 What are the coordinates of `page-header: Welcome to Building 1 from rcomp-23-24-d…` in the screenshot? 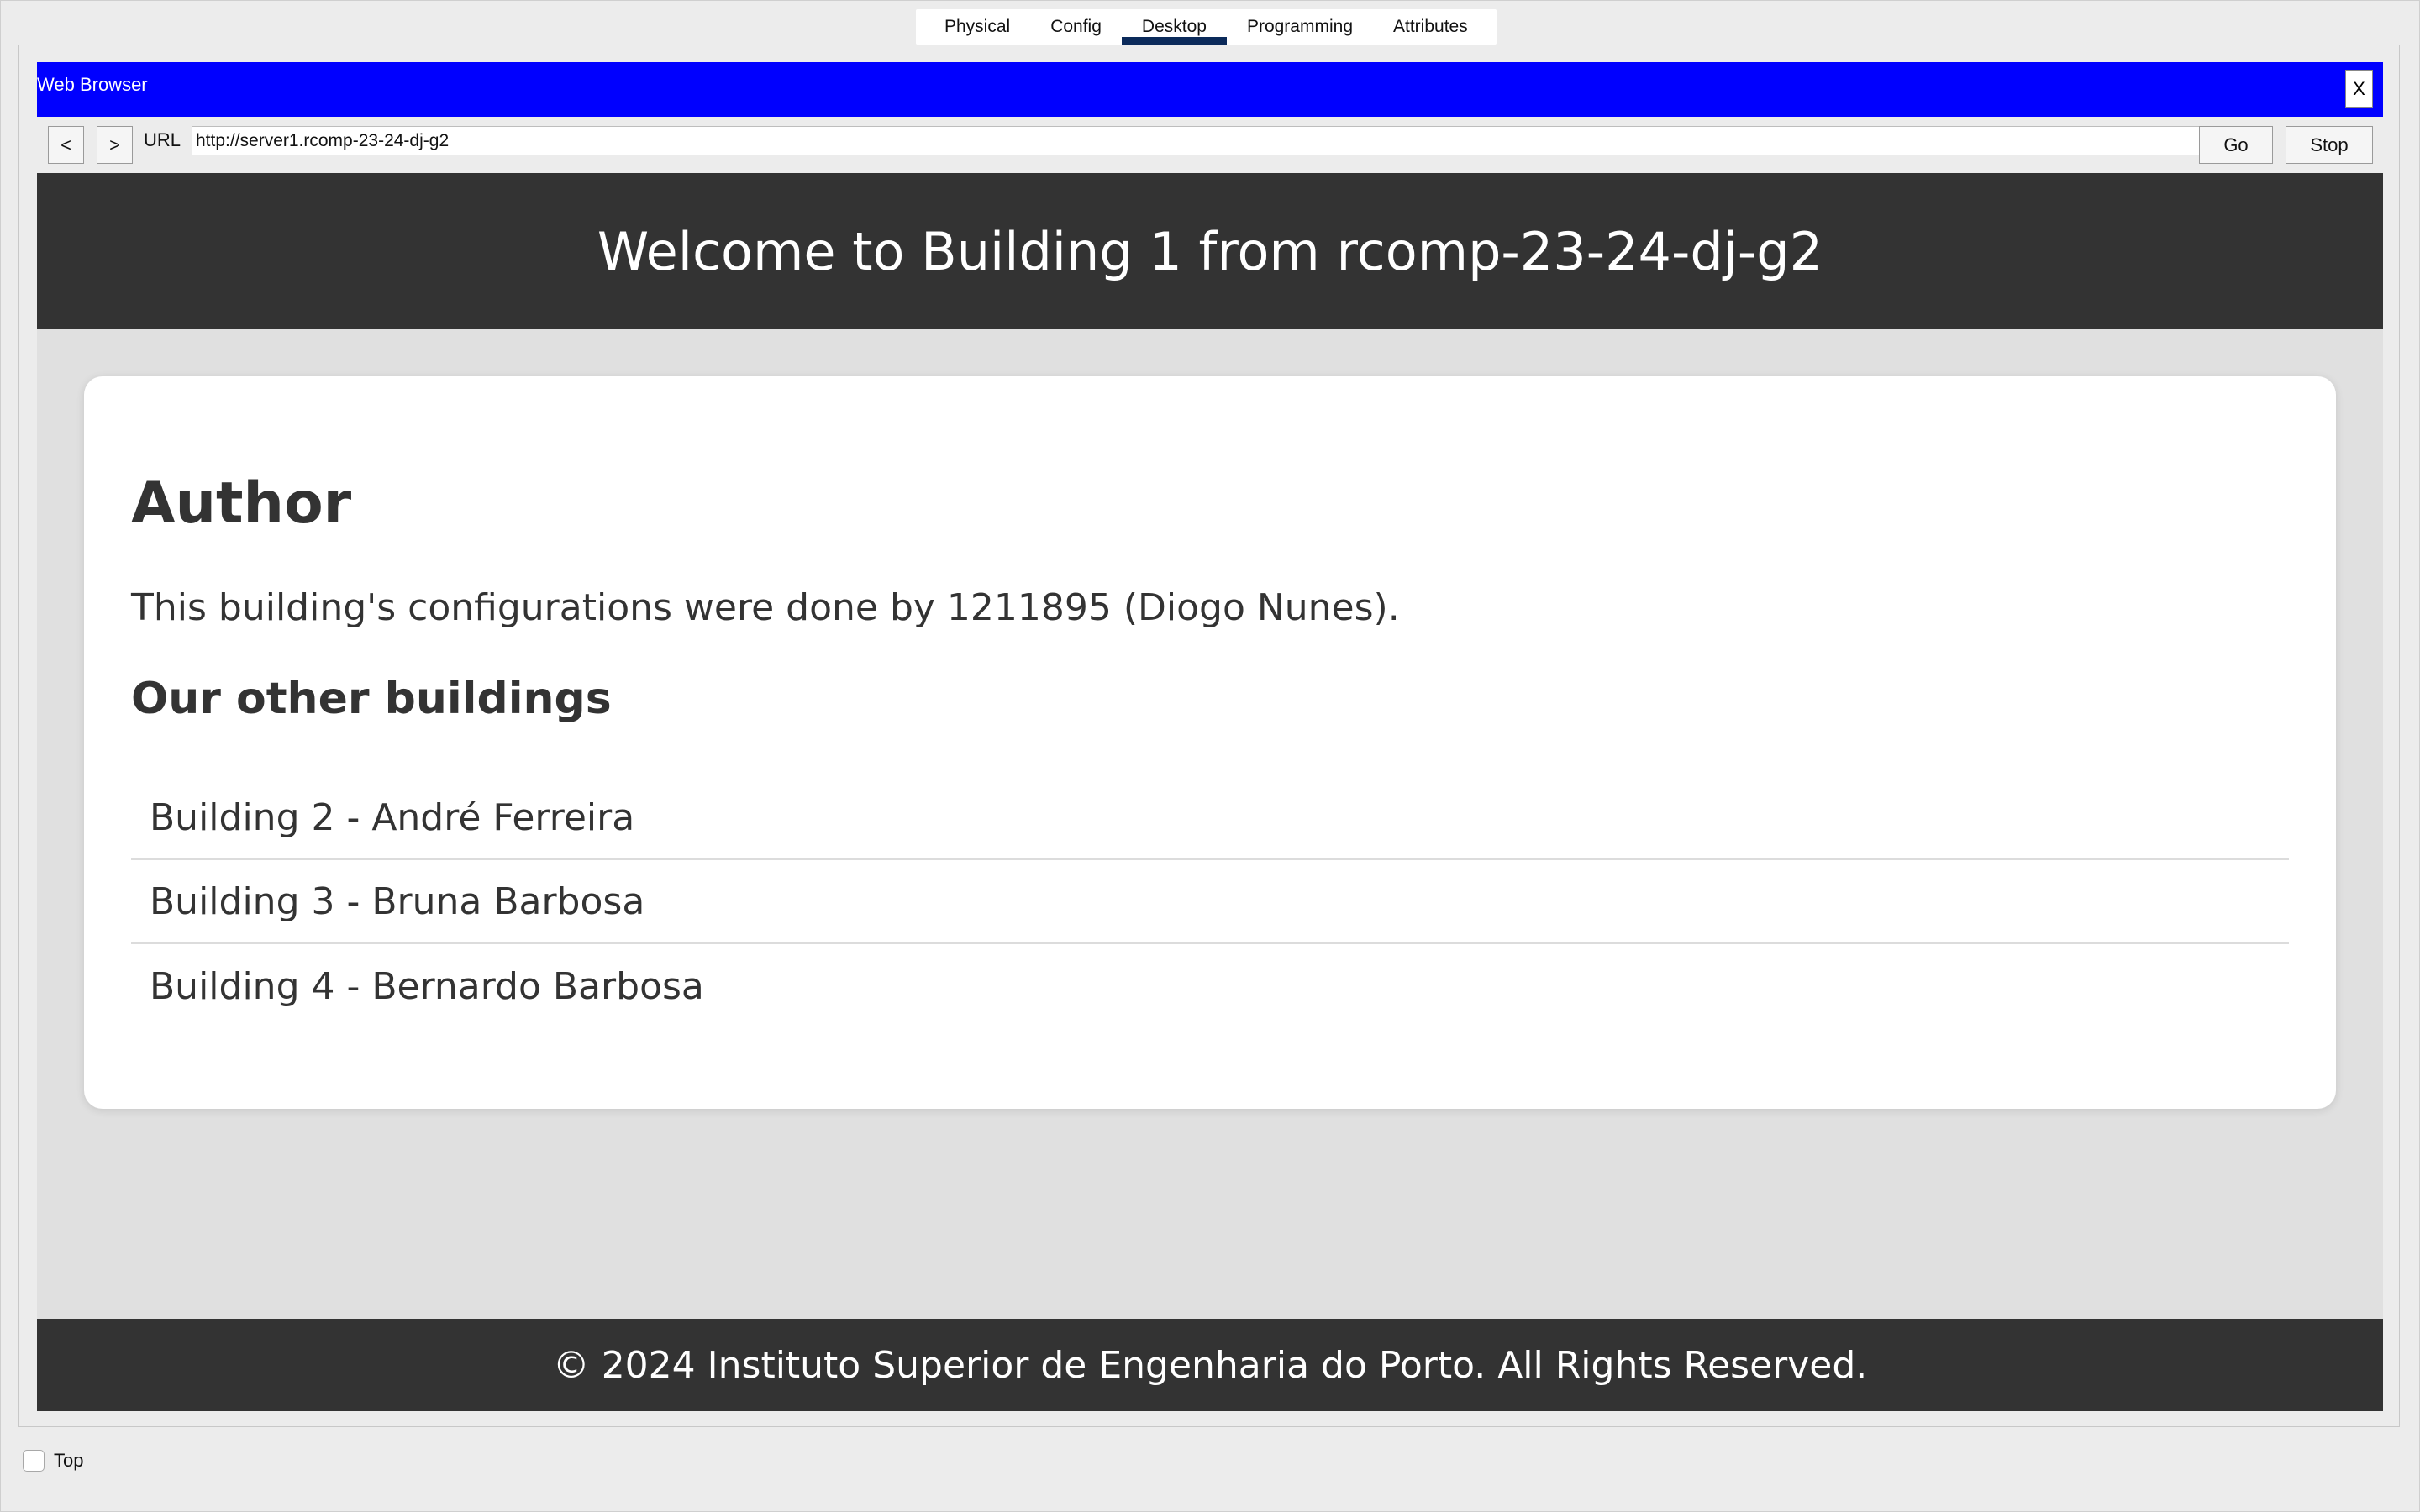 It's located at (1210, 251).